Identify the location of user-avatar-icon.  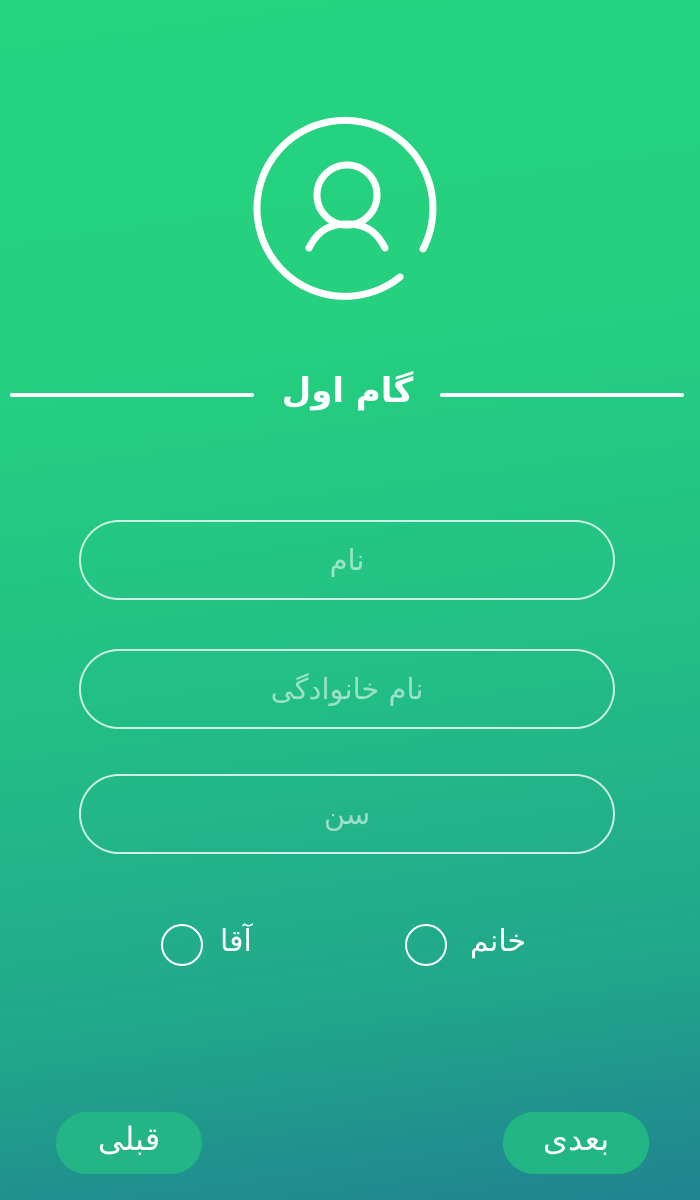
(347, 209).